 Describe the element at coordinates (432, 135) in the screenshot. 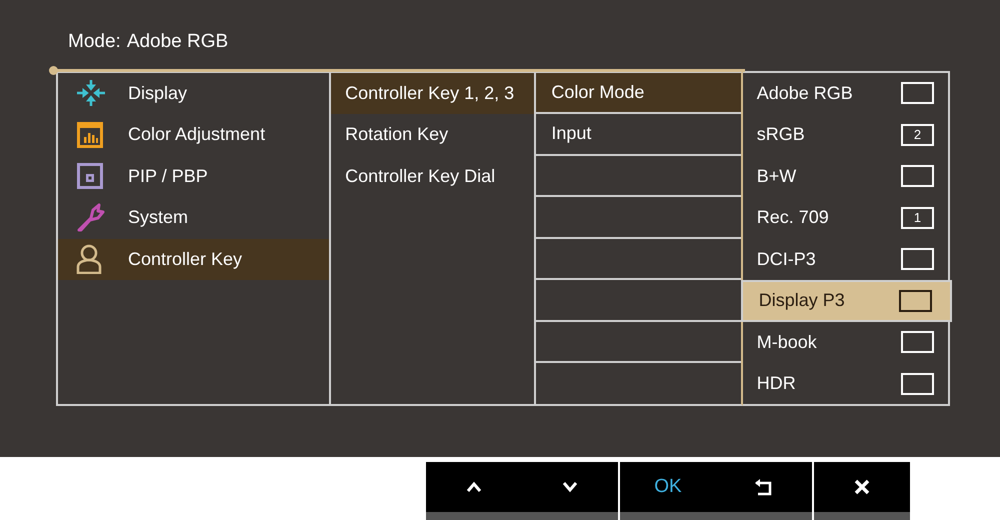

I see `submenu-item: Rotation Key` at that location.